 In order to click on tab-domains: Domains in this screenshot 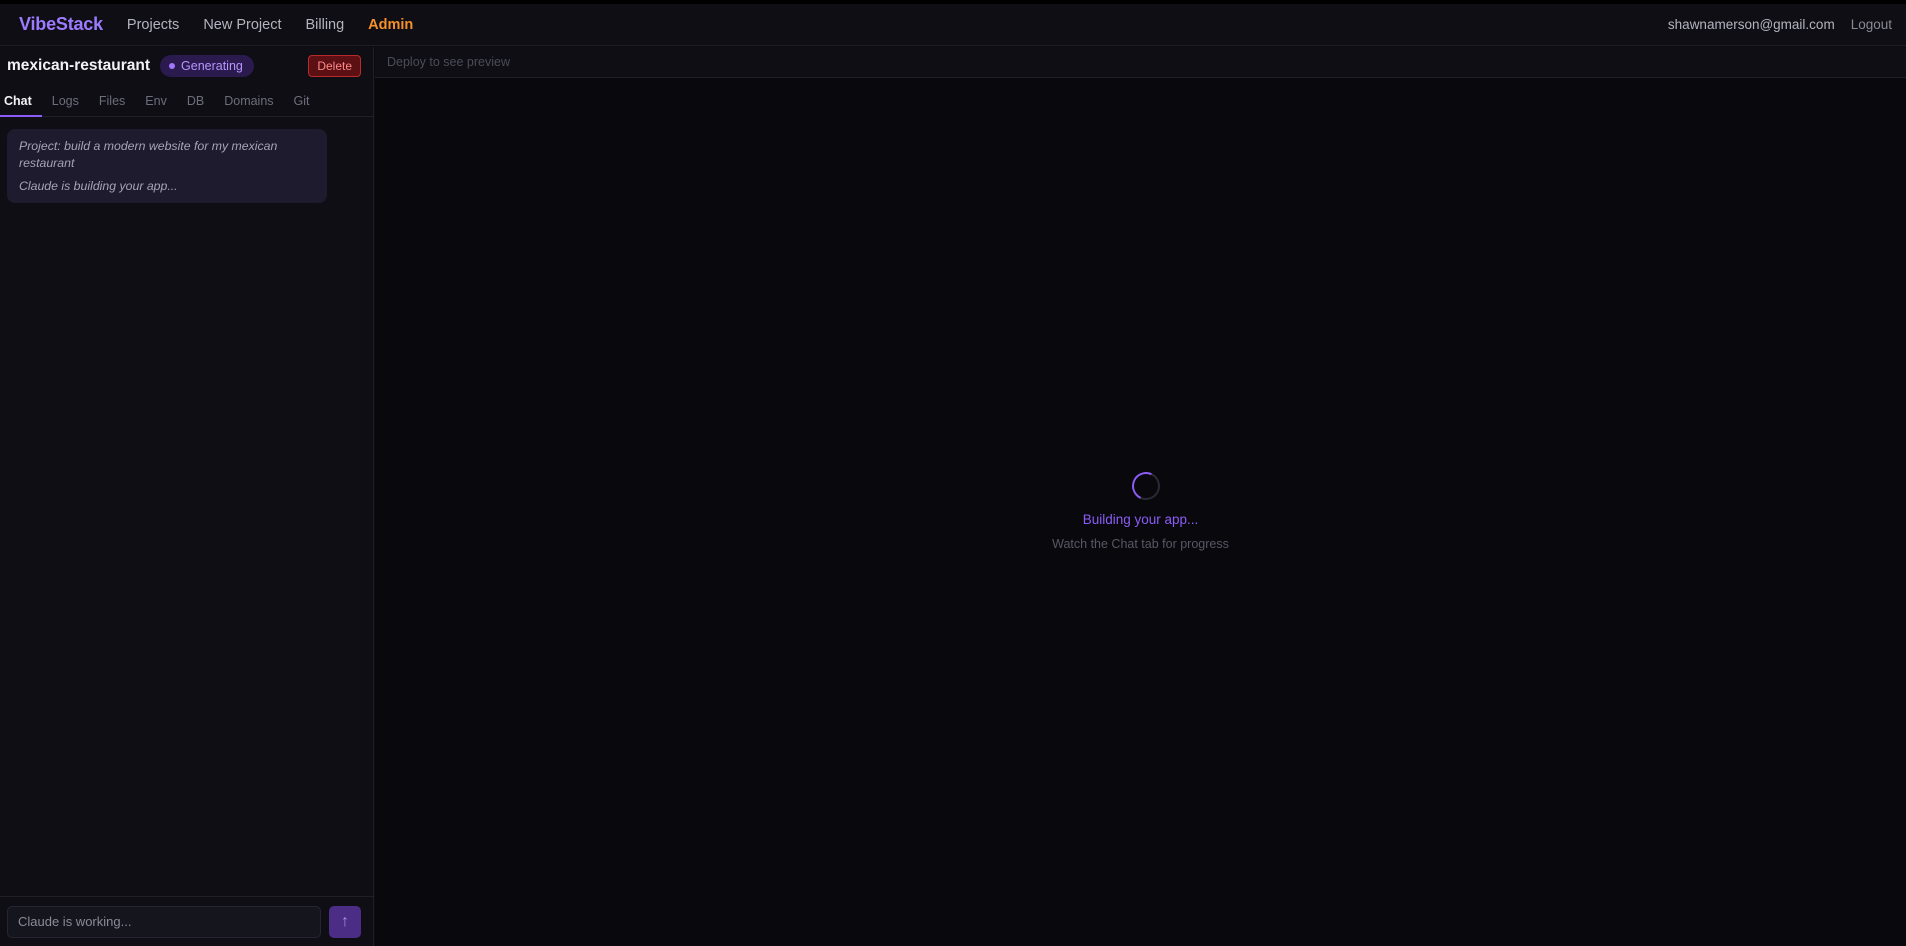, I will do `click(248, 100)`.